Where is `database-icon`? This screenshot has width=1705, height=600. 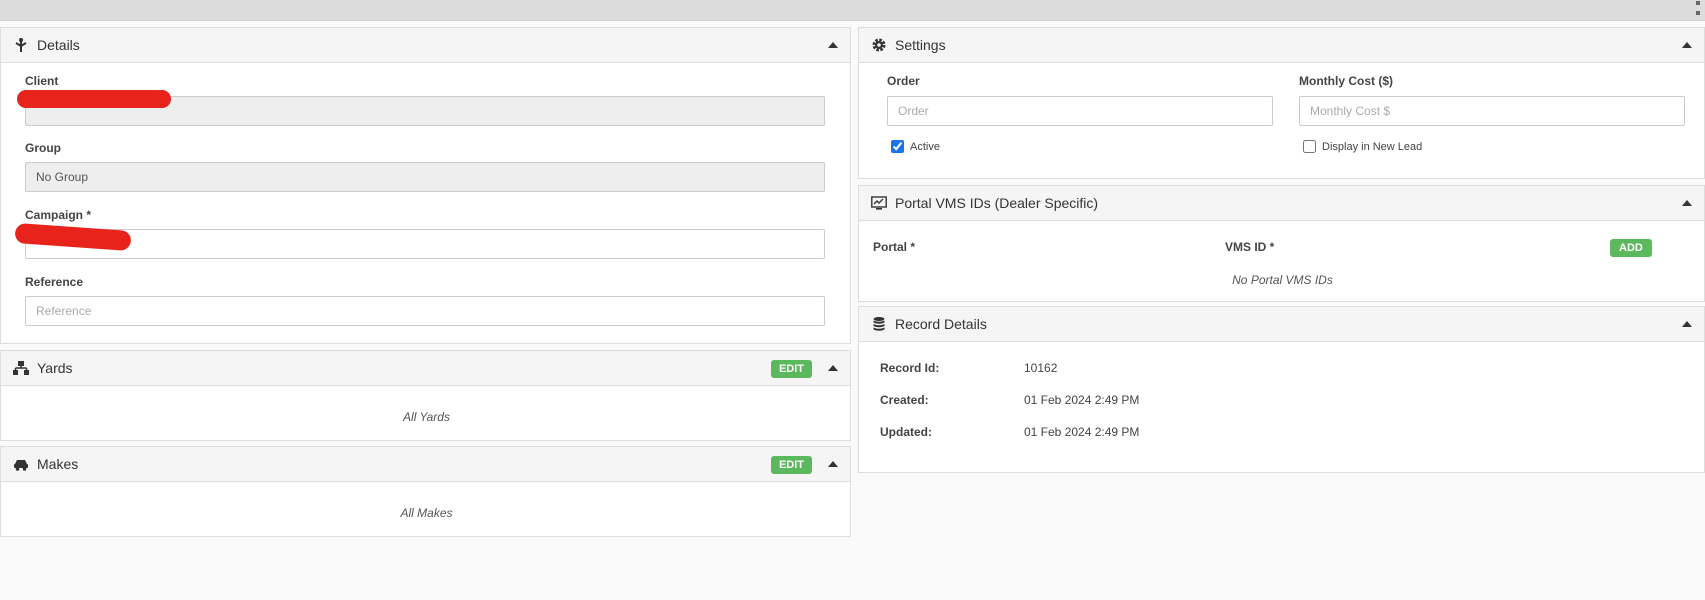 database-icon is located at coordinates (879, 324).